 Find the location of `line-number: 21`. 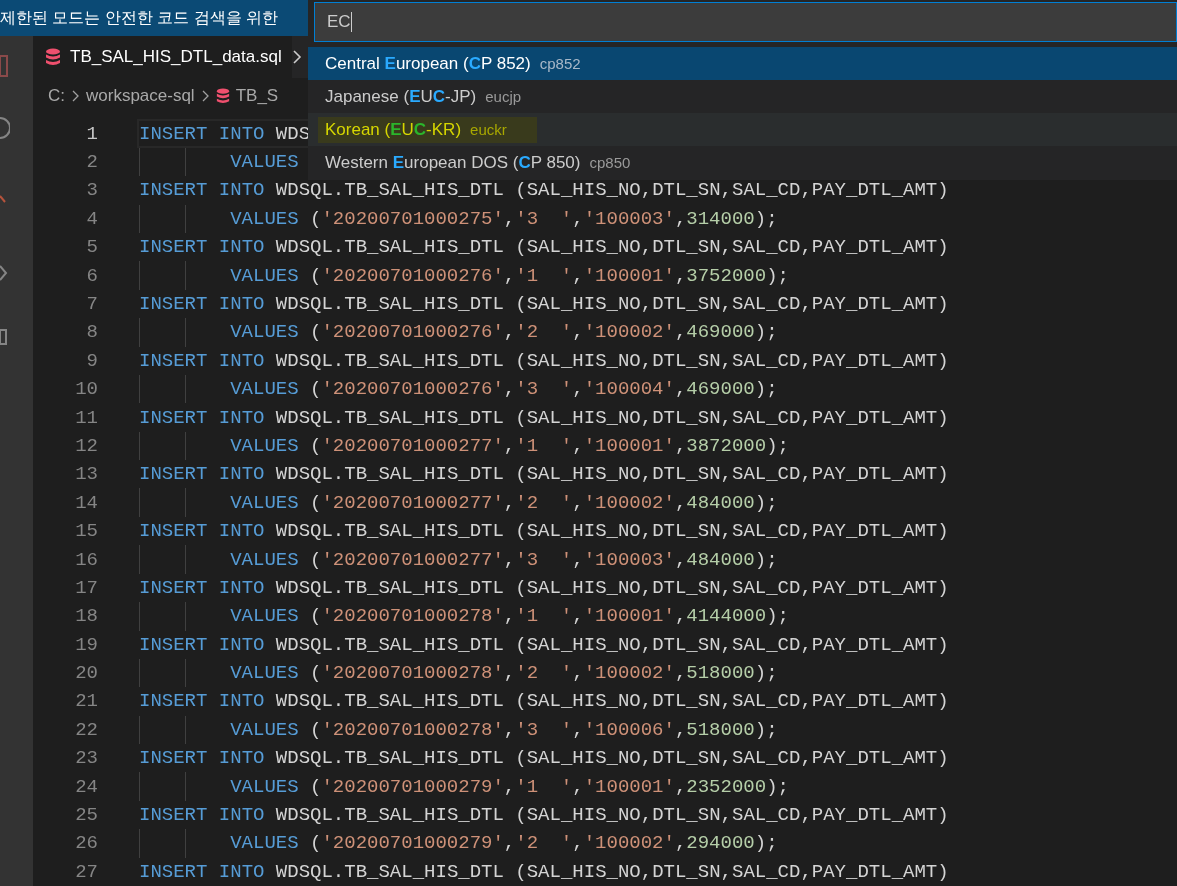

line-number: 21 is located at coordinates (86, 701).